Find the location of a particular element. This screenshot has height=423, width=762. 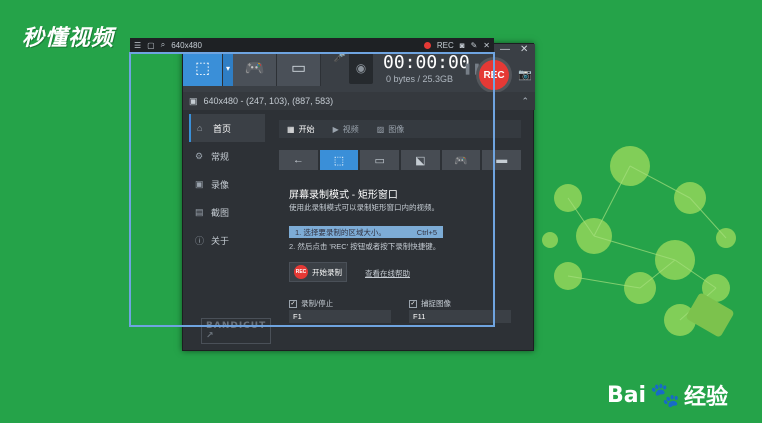

tab-start: ▦ 开始 is located at coordinates (301, 129).